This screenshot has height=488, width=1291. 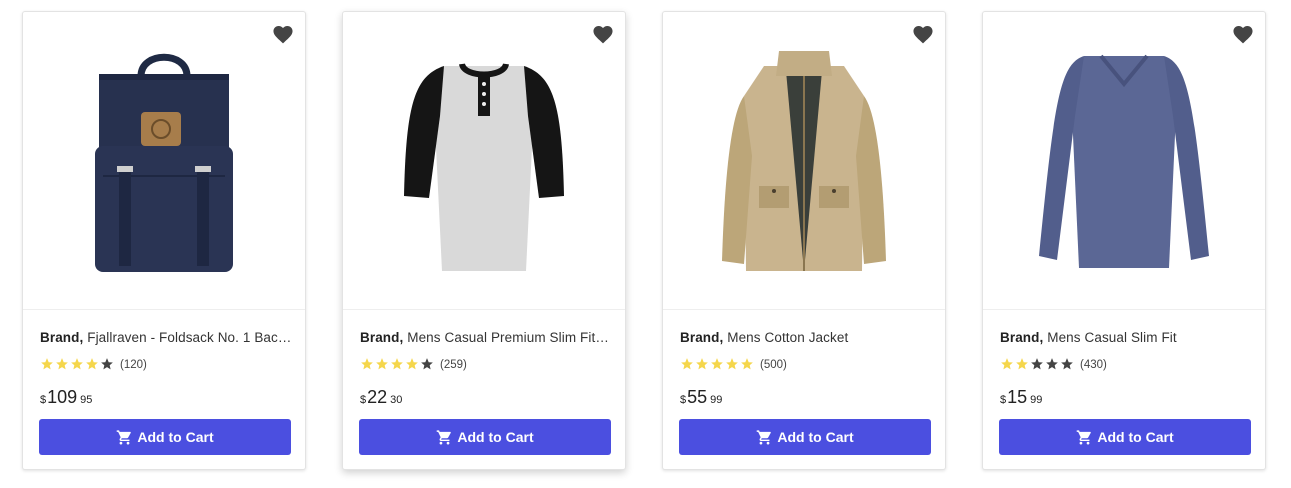 I want to click on product-title: Brand, Mens Casual Slim Fit, so click(x=1126, y=337).